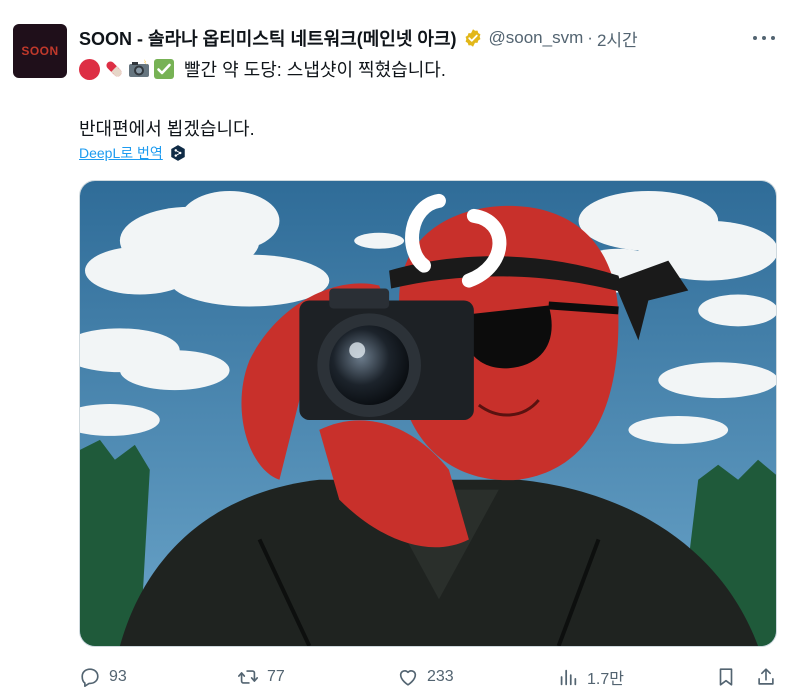  What do you see at coordinates (114, 69) in the screenshot?
I see `pill-icon` at bounding box center [114, 69].